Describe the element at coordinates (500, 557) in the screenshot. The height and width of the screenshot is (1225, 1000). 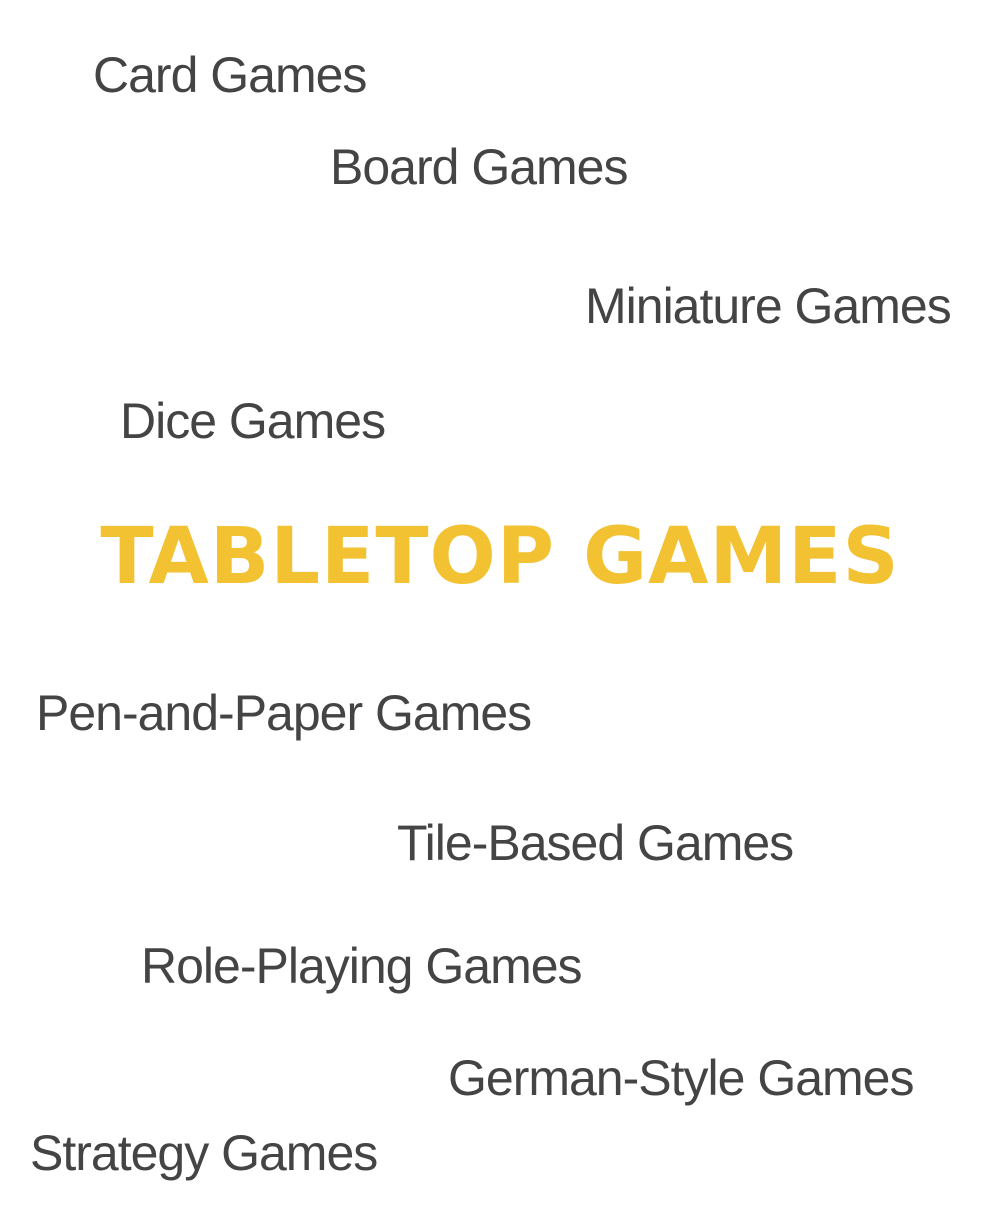
I see `main-title: TABLETOP GAMES` at that location.